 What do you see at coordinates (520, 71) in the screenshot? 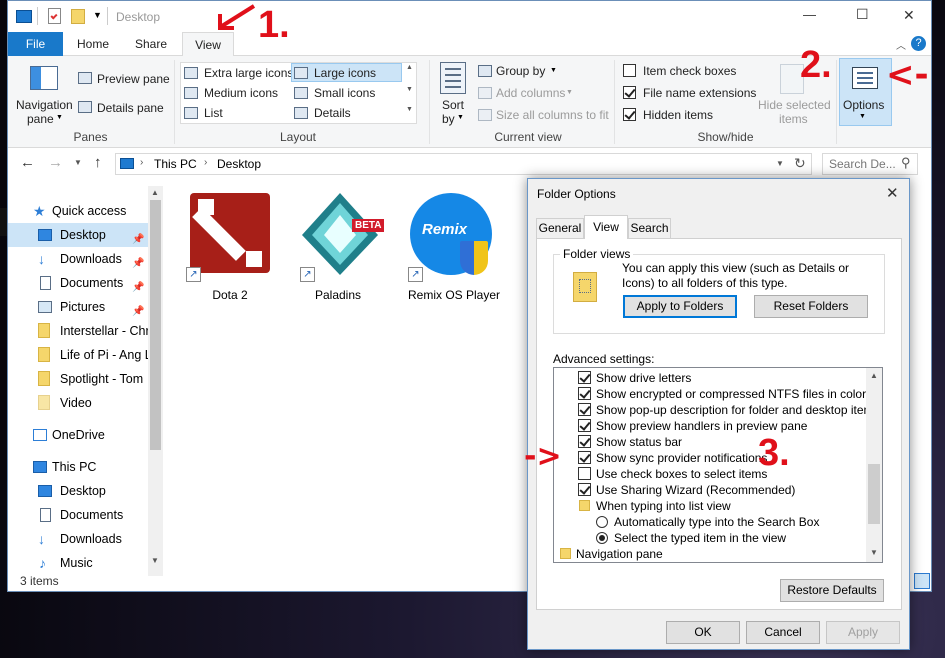
I see `group-by-button: Group by` at bounding box center [520, 71].